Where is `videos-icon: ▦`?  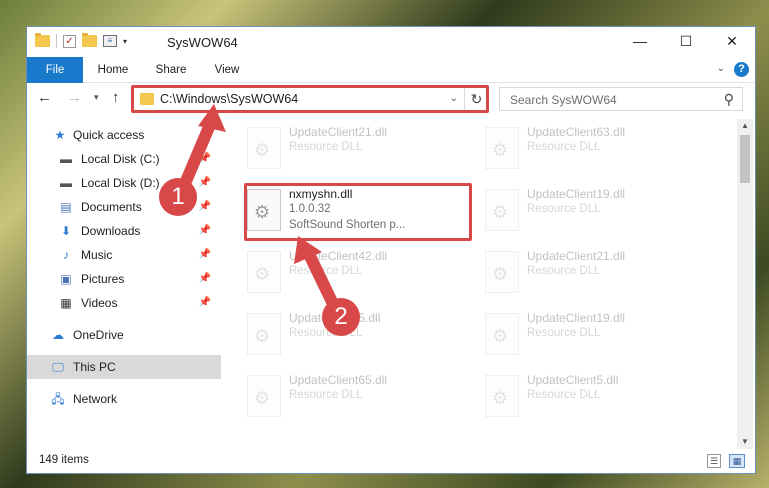
videos-icon: ▦ is located at coordinates (66, 303).